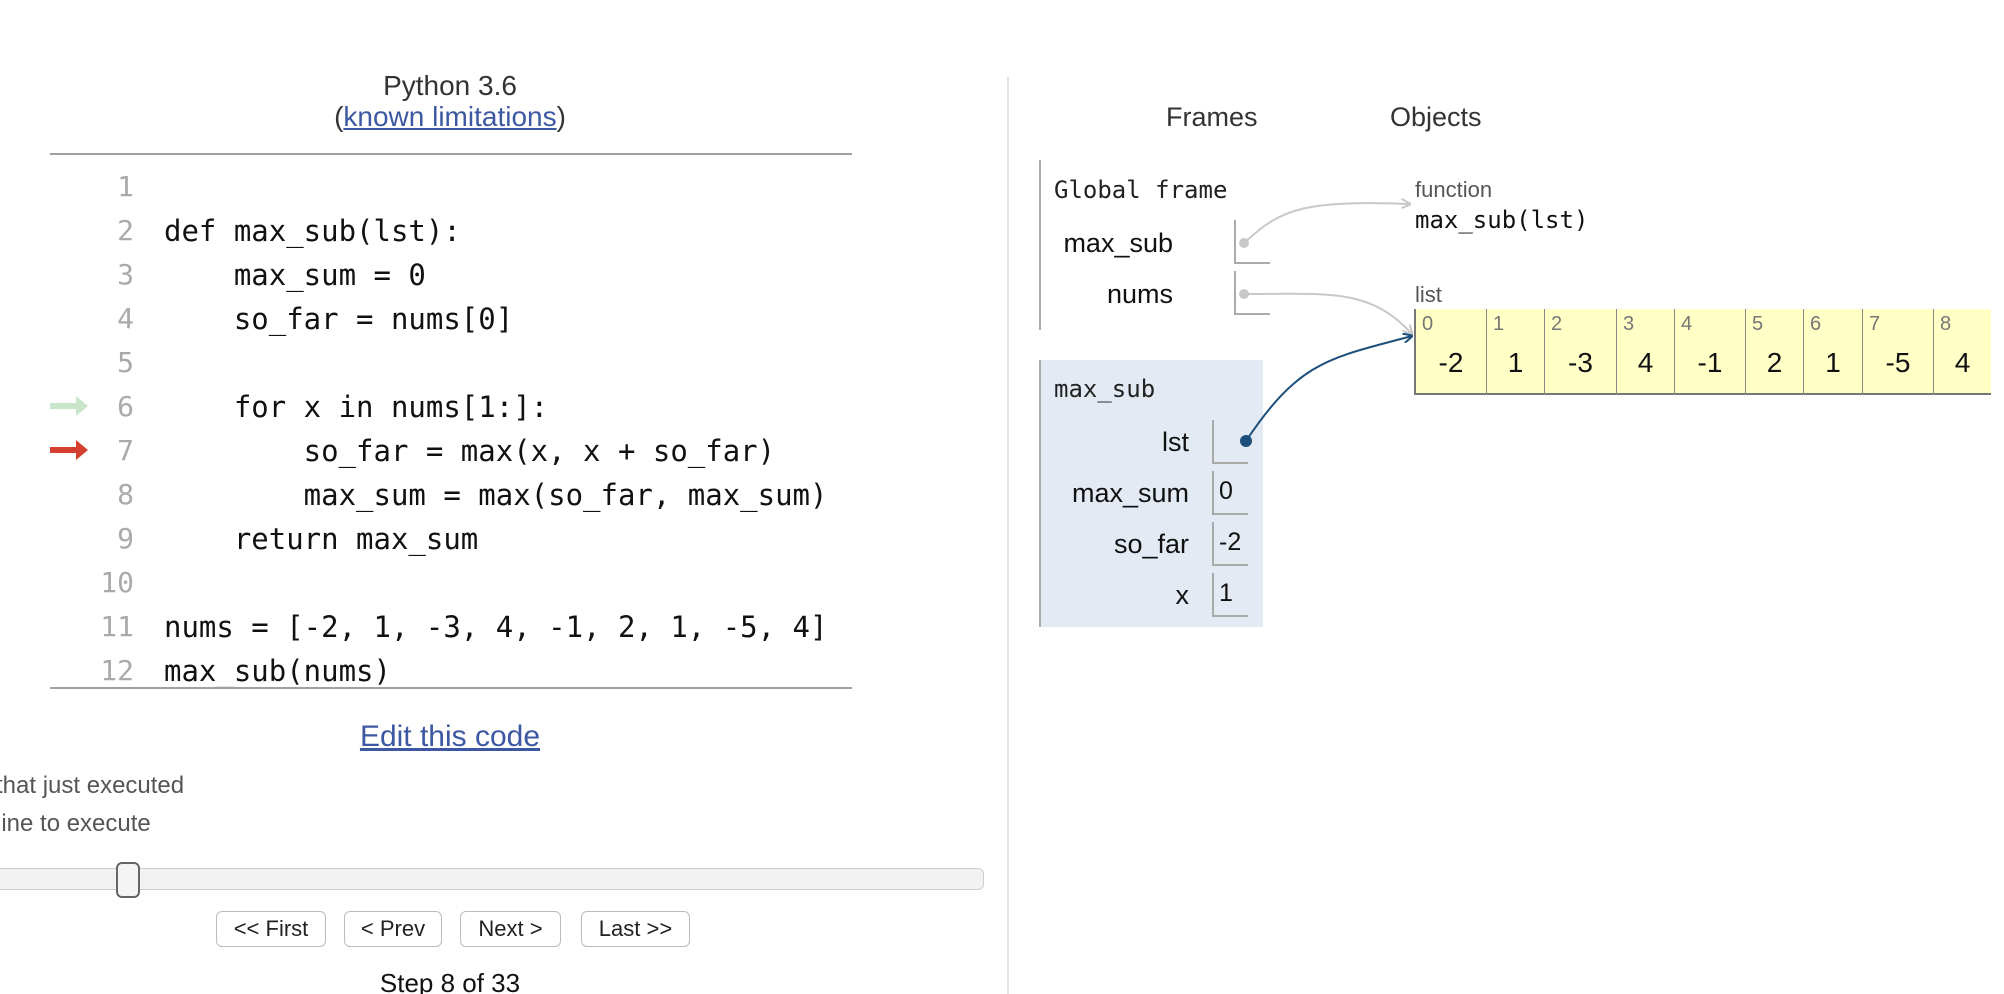  Describe the element at coordinates (125, 494) in the screenshot. I see `line-number: 8` at that location.